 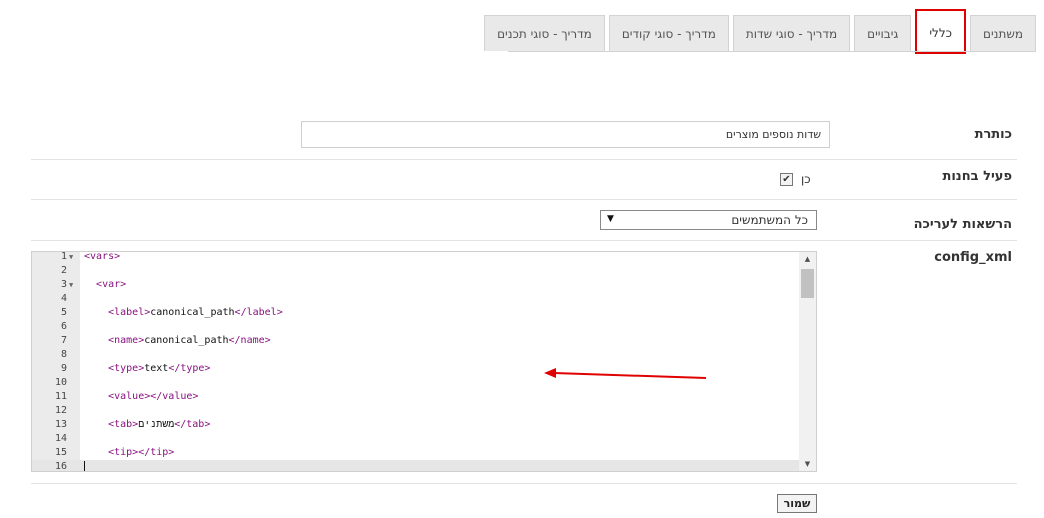 What do you see at coordinates (708, 220) in the screenshot?
I see `edit-permissions-select: כל המשתמשים ▼` at bounding box center [708, 220].